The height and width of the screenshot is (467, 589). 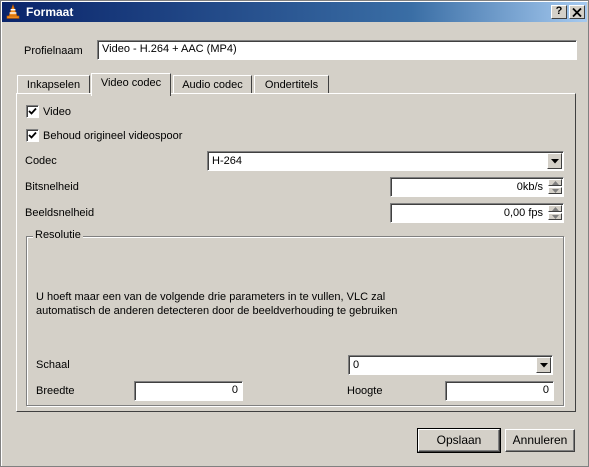 I want to click on framerate-spinbox: 0,00 fps, so click(x=477, y=213).